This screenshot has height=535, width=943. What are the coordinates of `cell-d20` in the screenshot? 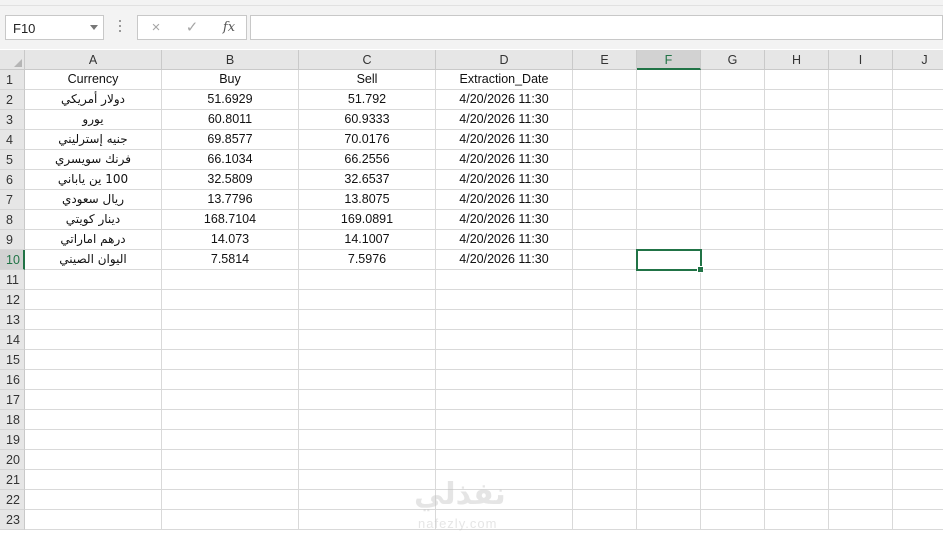 It's located at (504, 460).